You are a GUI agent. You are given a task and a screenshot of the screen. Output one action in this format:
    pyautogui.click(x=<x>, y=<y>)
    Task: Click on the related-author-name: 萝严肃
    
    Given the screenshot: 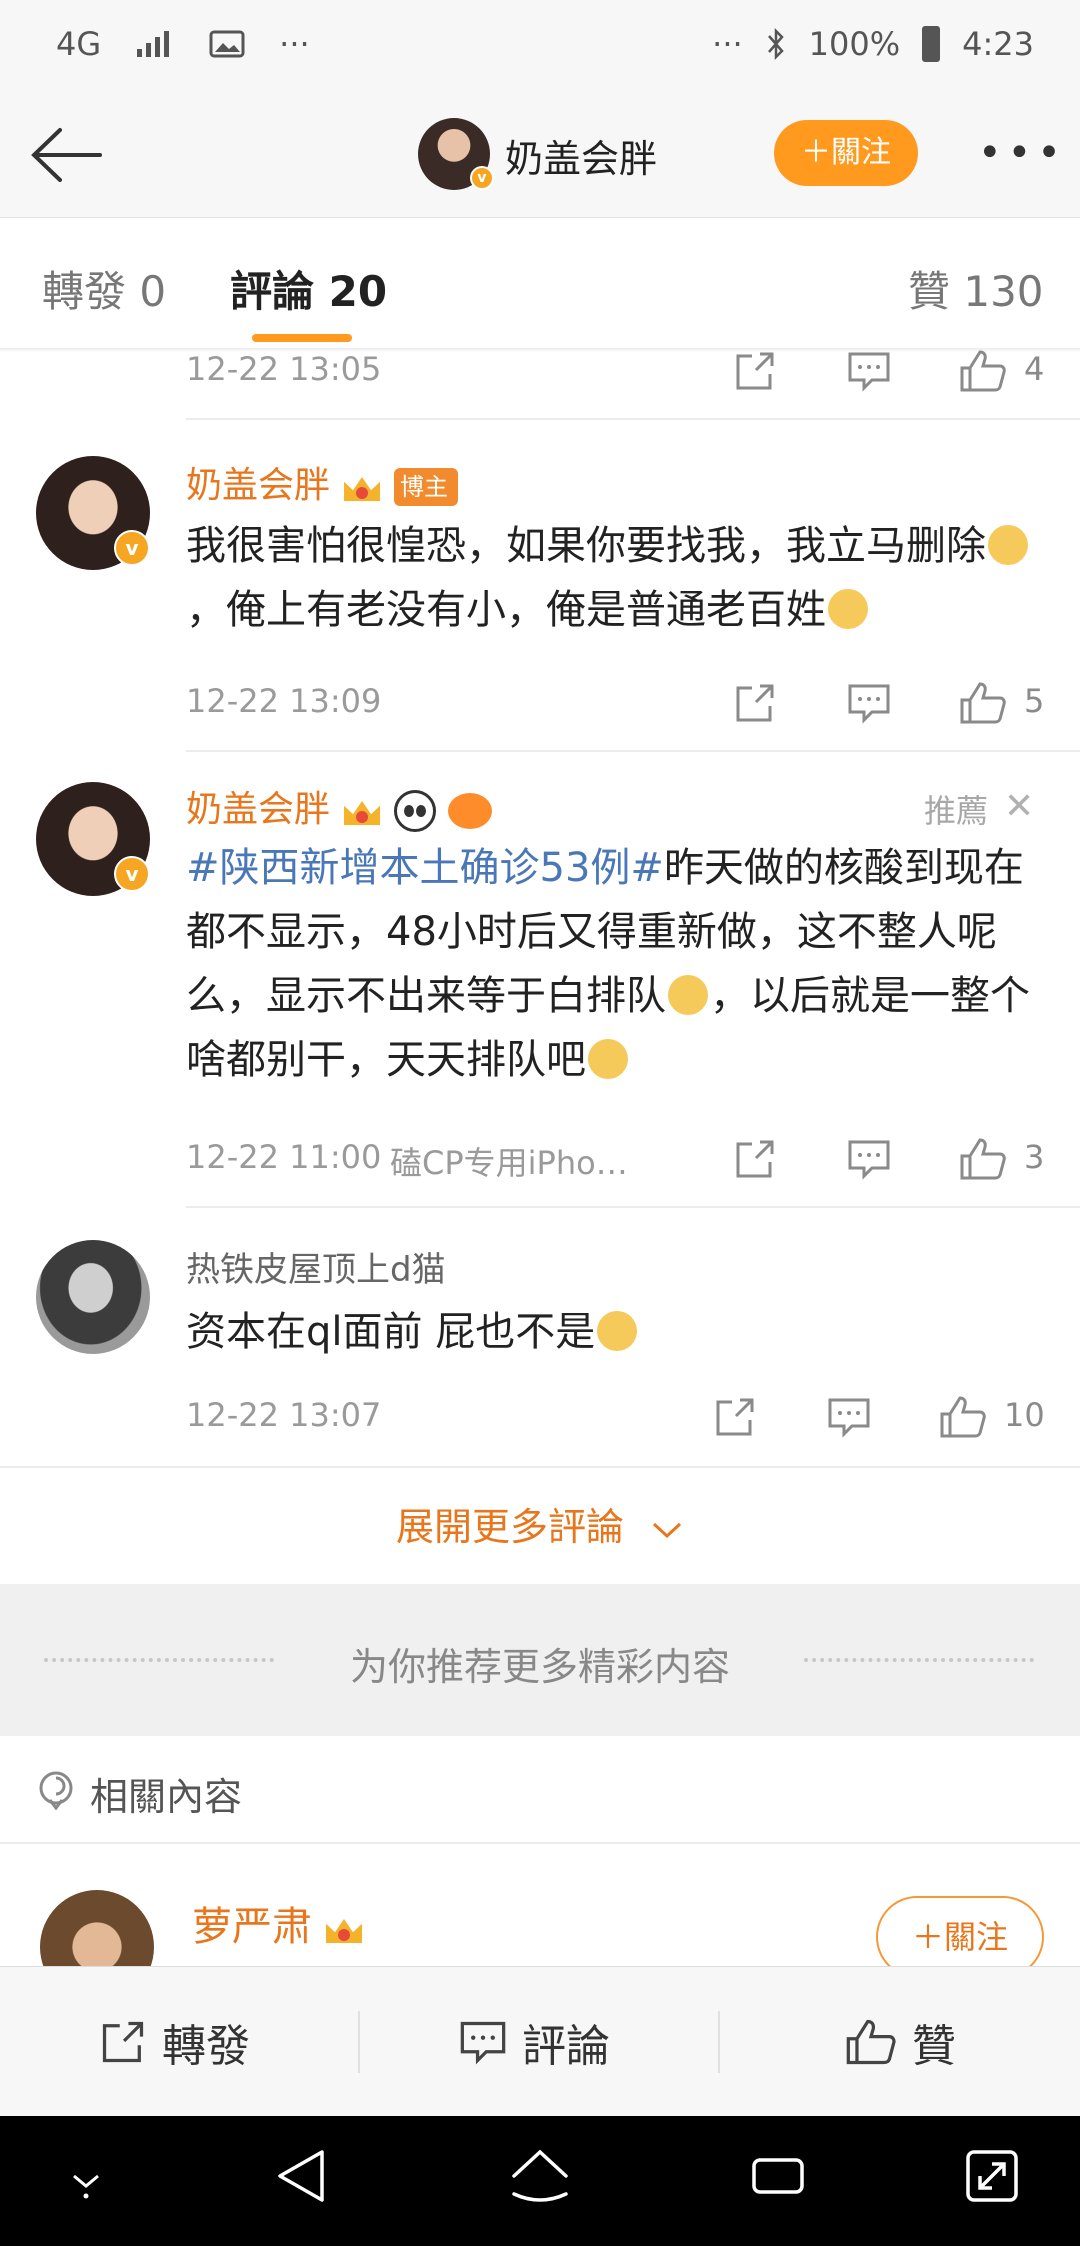 What is the action you would take?
    pyautogui.click(x=252, y=1927)
    